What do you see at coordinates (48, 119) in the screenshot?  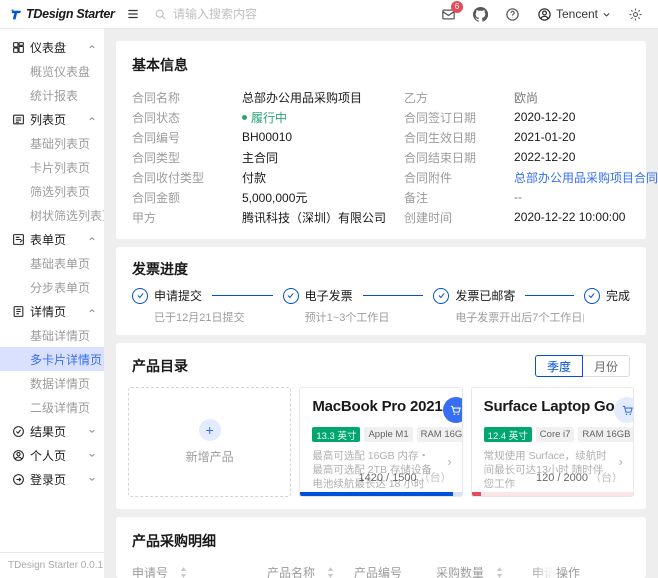 I see `sidebar-group-label: 列表页` at bounding box center [48, 119].